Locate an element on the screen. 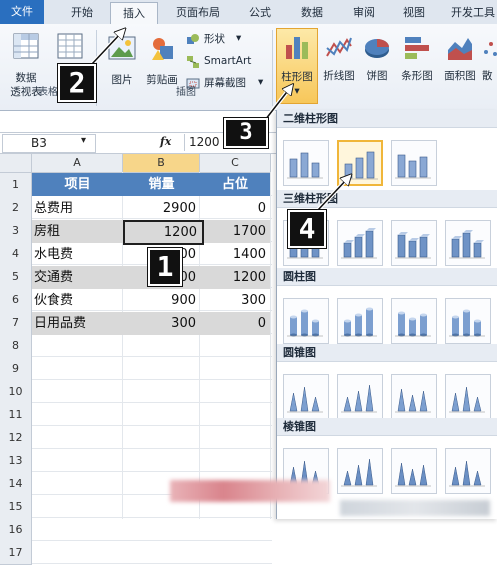 Image resolution: width=497 pixels, height=565 pixels. callout-badge-1: 1 is located at coordinates (165, 267).